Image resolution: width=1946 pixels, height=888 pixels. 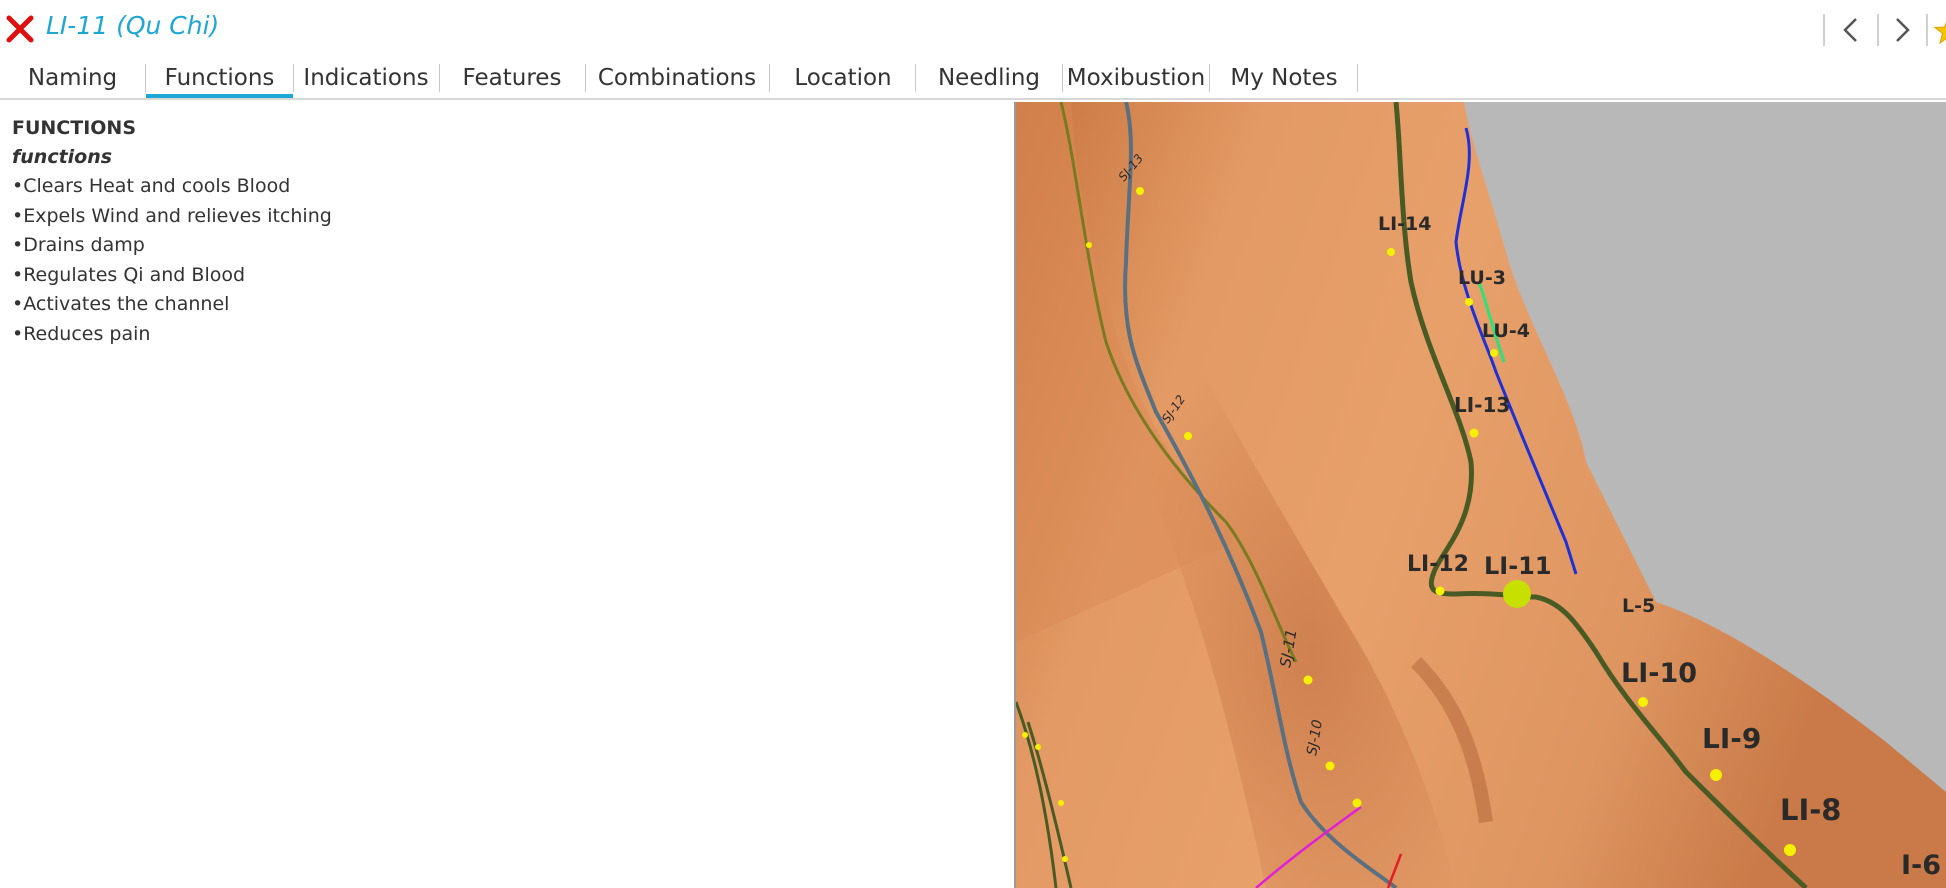 I want to click on section-subheading: functions, so click(x=62, y=157).